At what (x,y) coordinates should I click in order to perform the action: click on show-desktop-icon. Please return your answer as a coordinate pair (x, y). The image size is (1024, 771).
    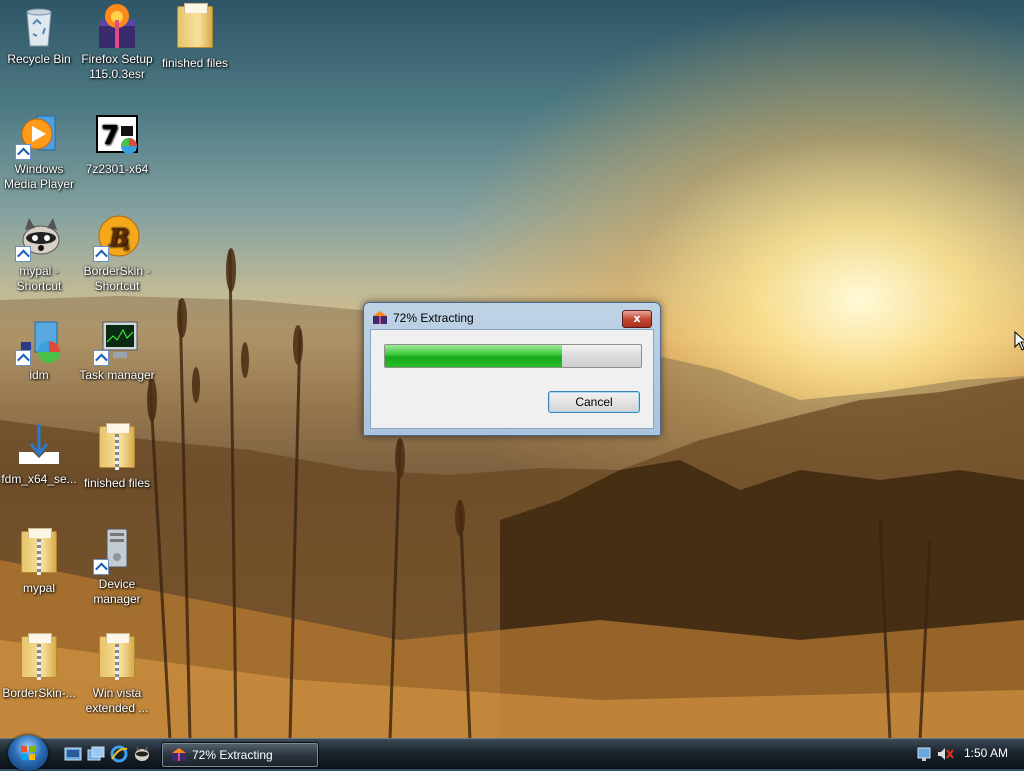
    Looking at the image, I should click on (73, 754).